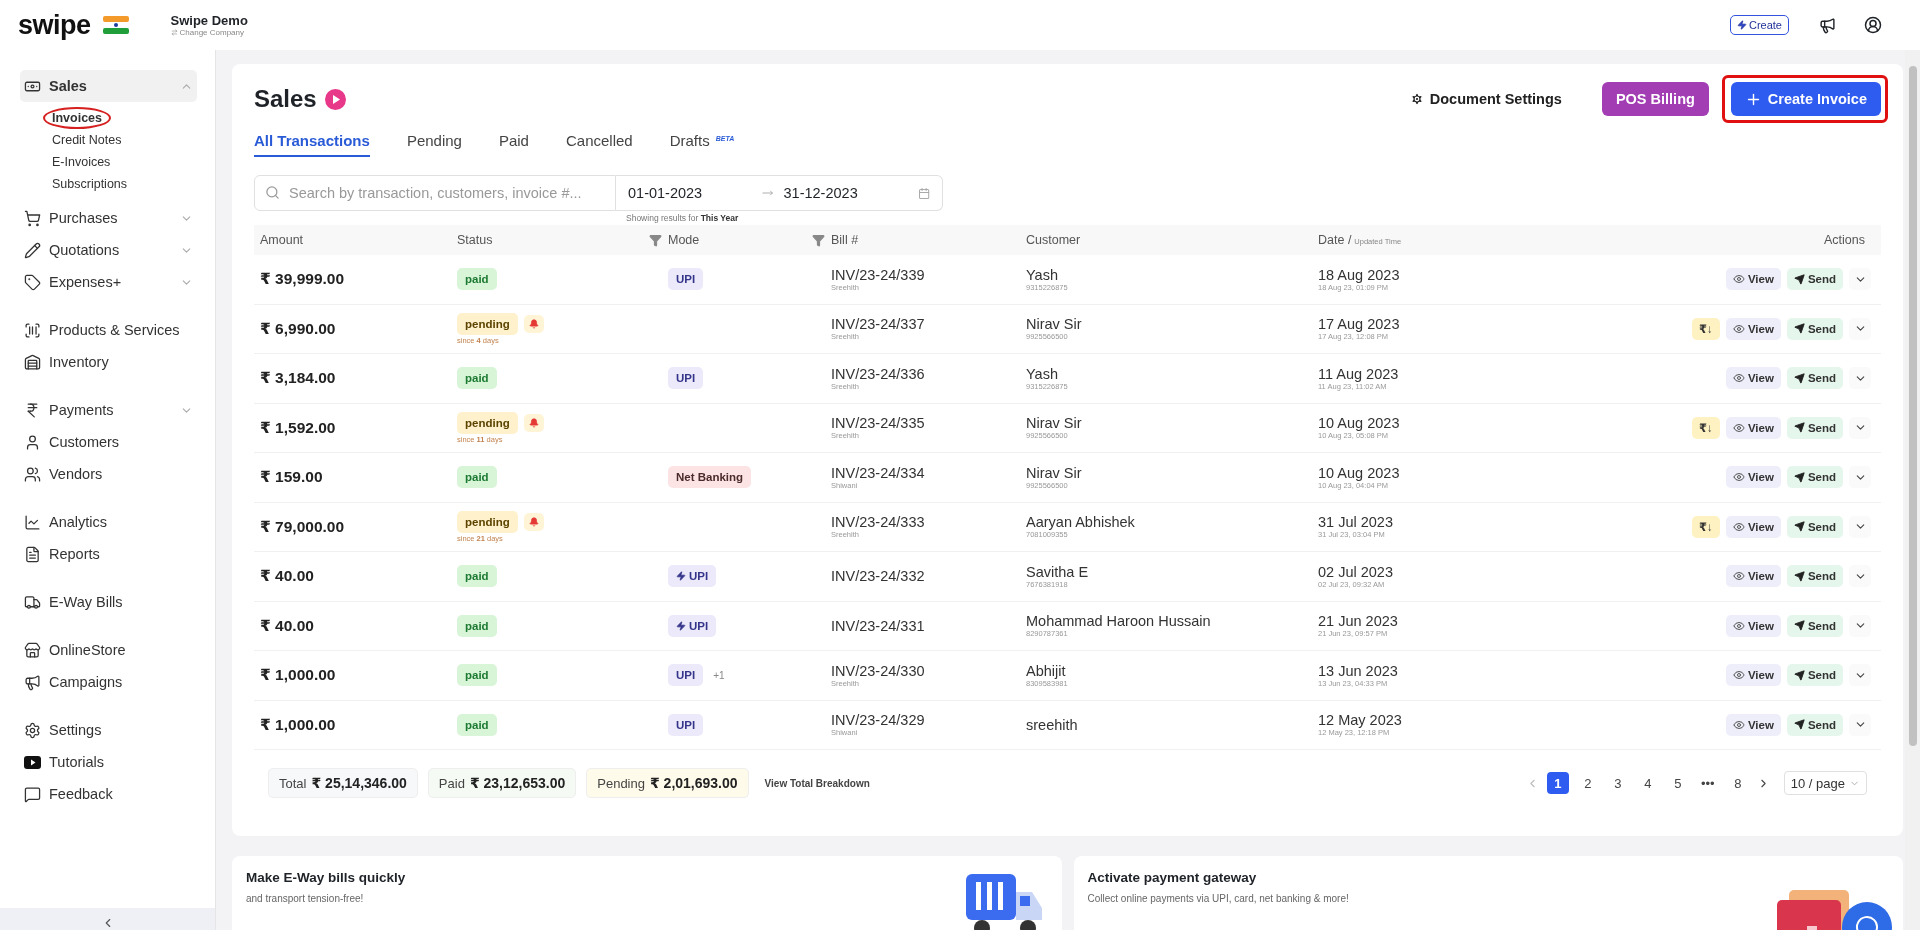  What do you see at coordinates (108, 362) in the screenshot?
I see `sidebar-item: Inventory` at bounding box center [108, 362].